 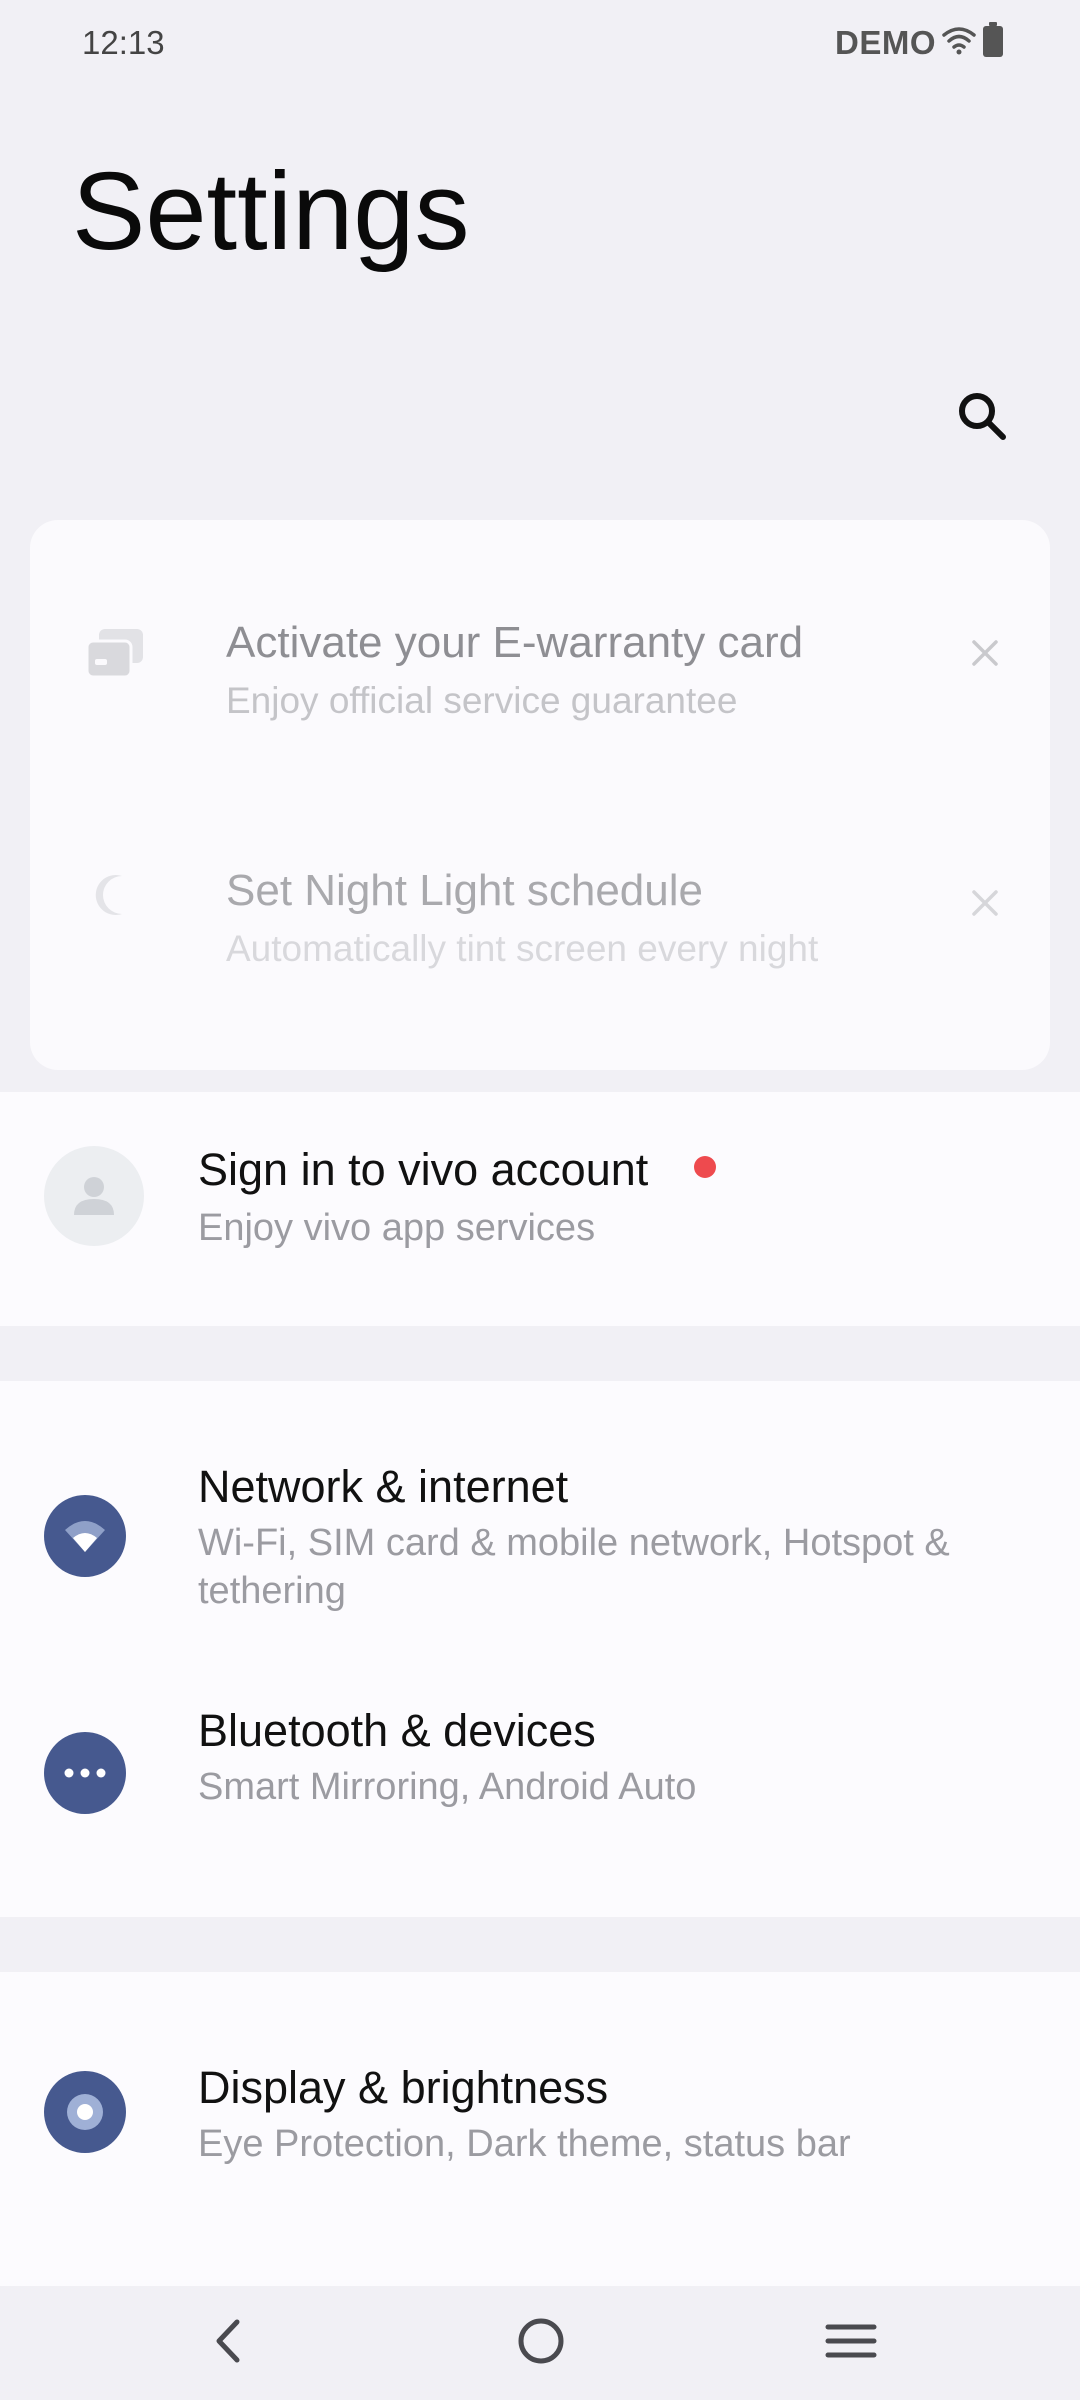 What do you see at coordinates (383, 1486) in the screenshot?
I see `settings-item-title: Network & internet` at bounding box center [383, 1486].